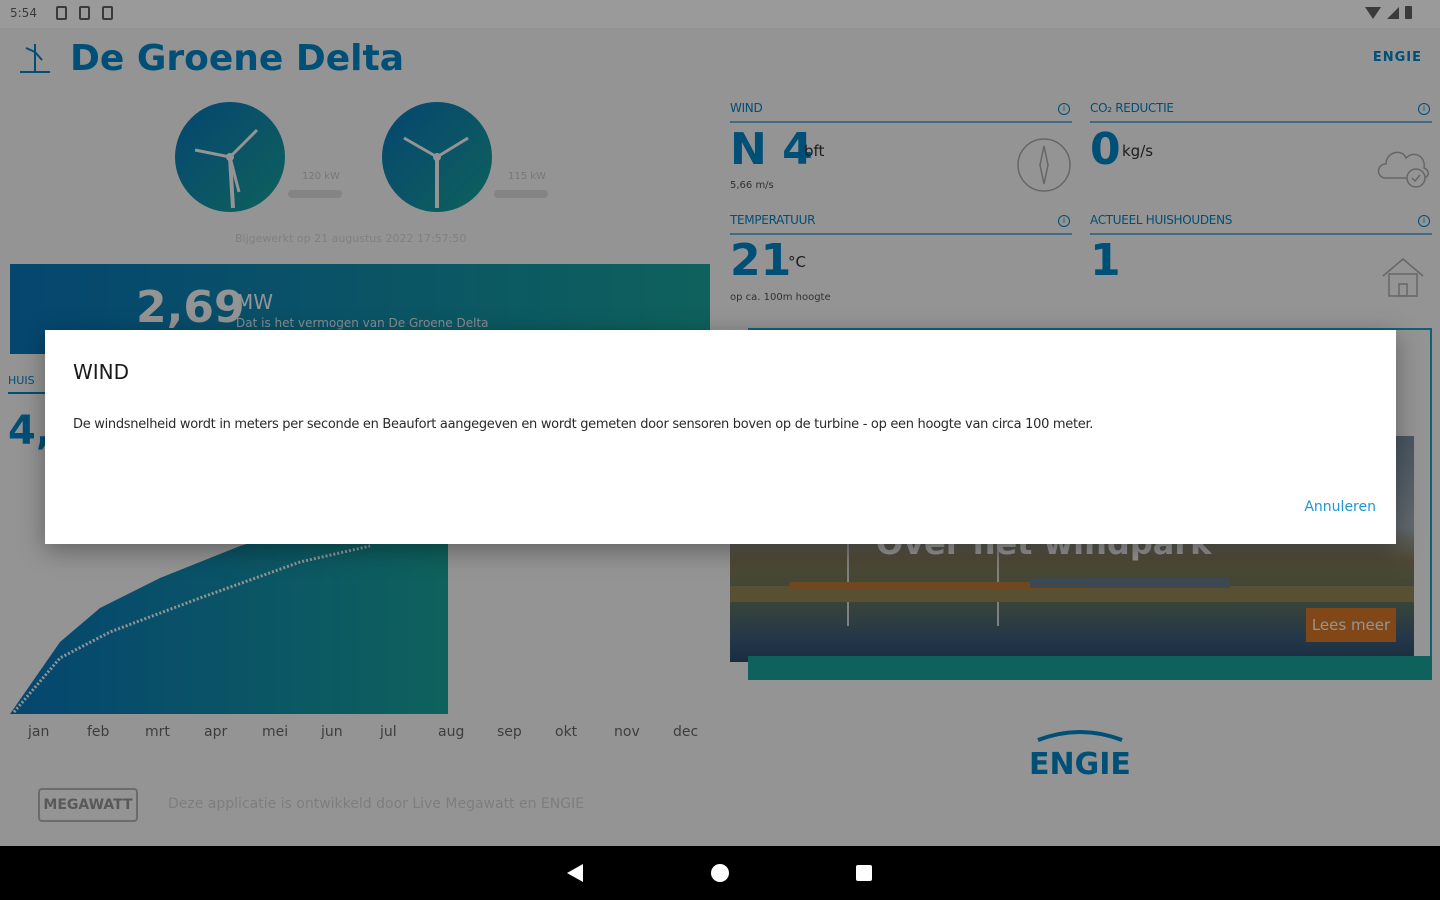 This screenshot has height=900, width=1440. Describe the element at coordinates (23, 13) in the screenshot. I see `status-time: 5:54` at that location.